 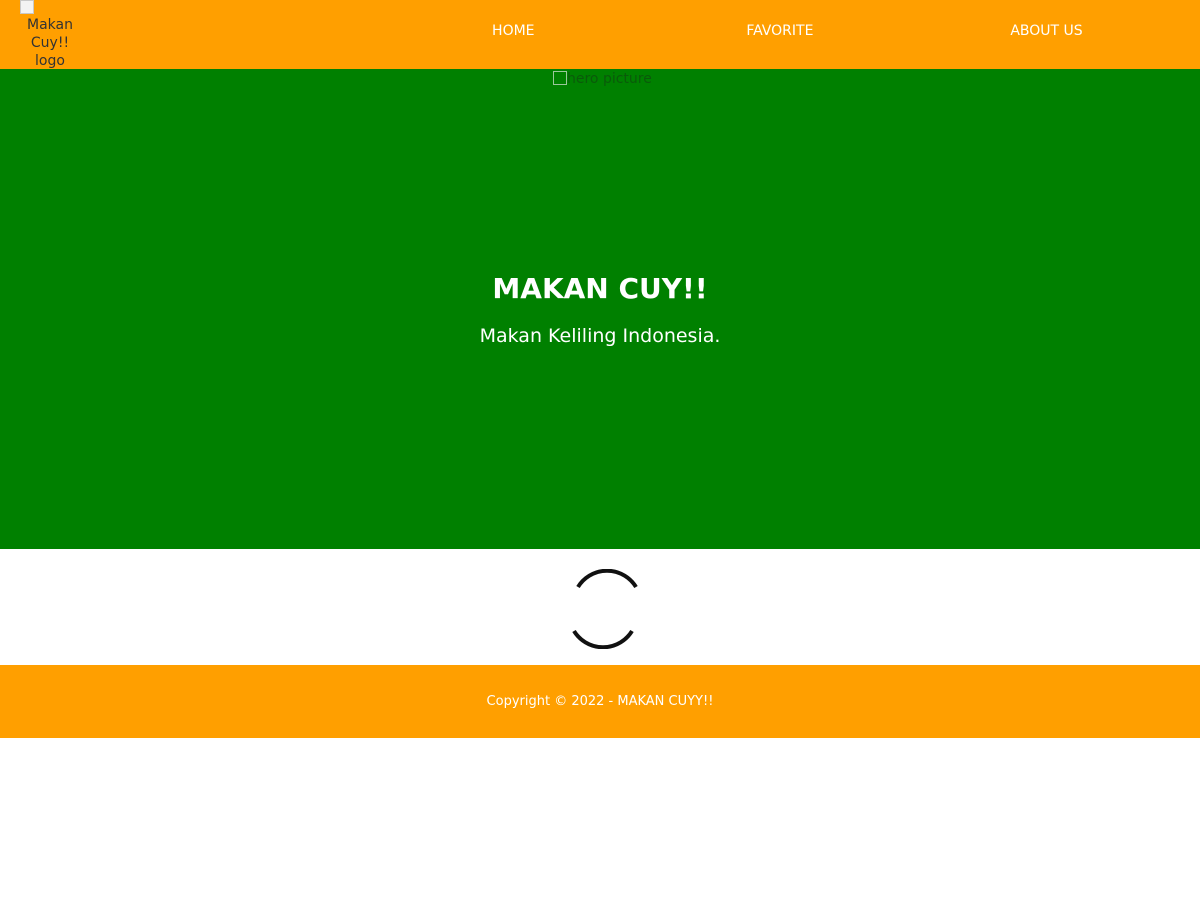 I want to click on hero-image: hero picture, so click(x=602, y=79).